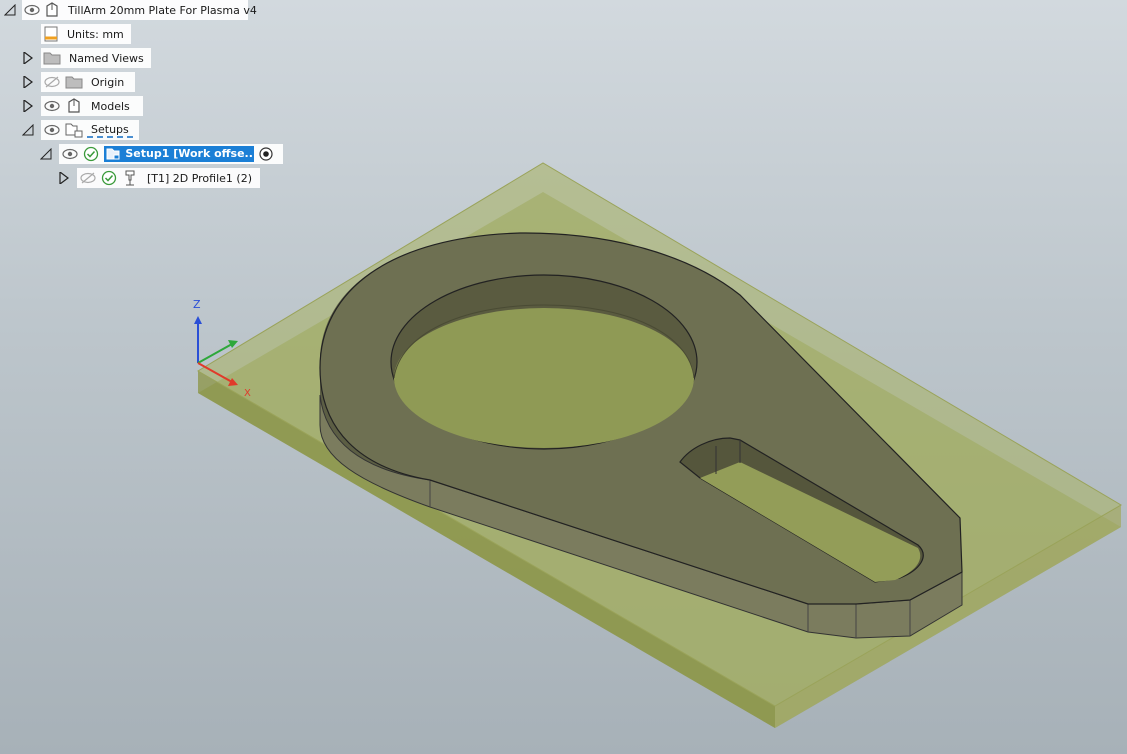  Describe the element at coordinates (197, 304) in the screenshot. I see `z-axis-label: Z` at that location.